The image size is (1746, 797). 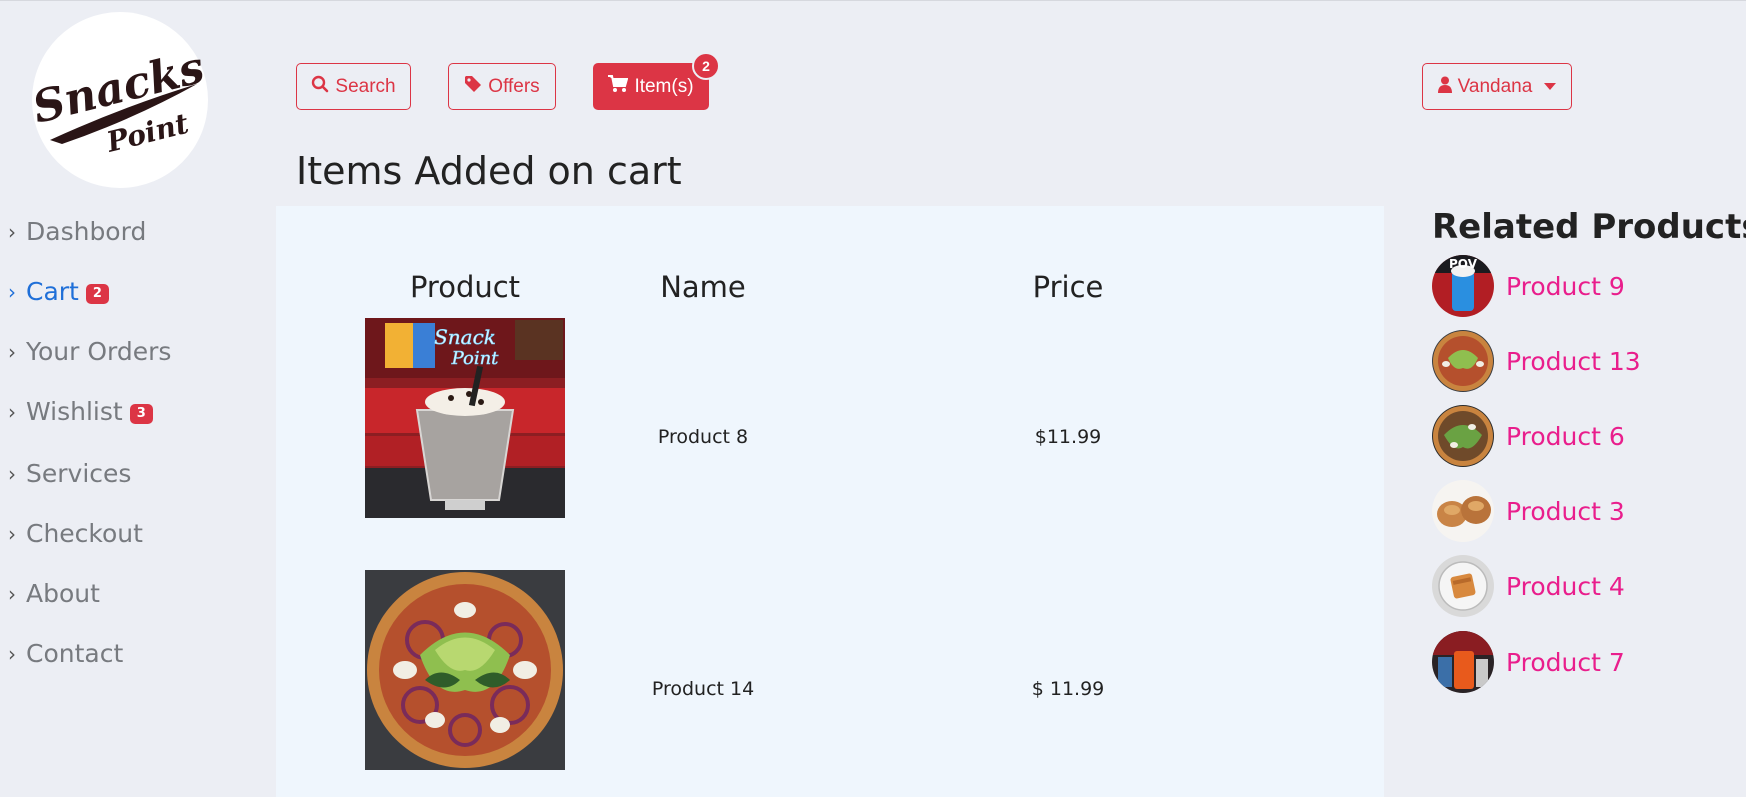 I want to click on sidebar-item-cart: › Cart 2, so click(x=58, y=291).